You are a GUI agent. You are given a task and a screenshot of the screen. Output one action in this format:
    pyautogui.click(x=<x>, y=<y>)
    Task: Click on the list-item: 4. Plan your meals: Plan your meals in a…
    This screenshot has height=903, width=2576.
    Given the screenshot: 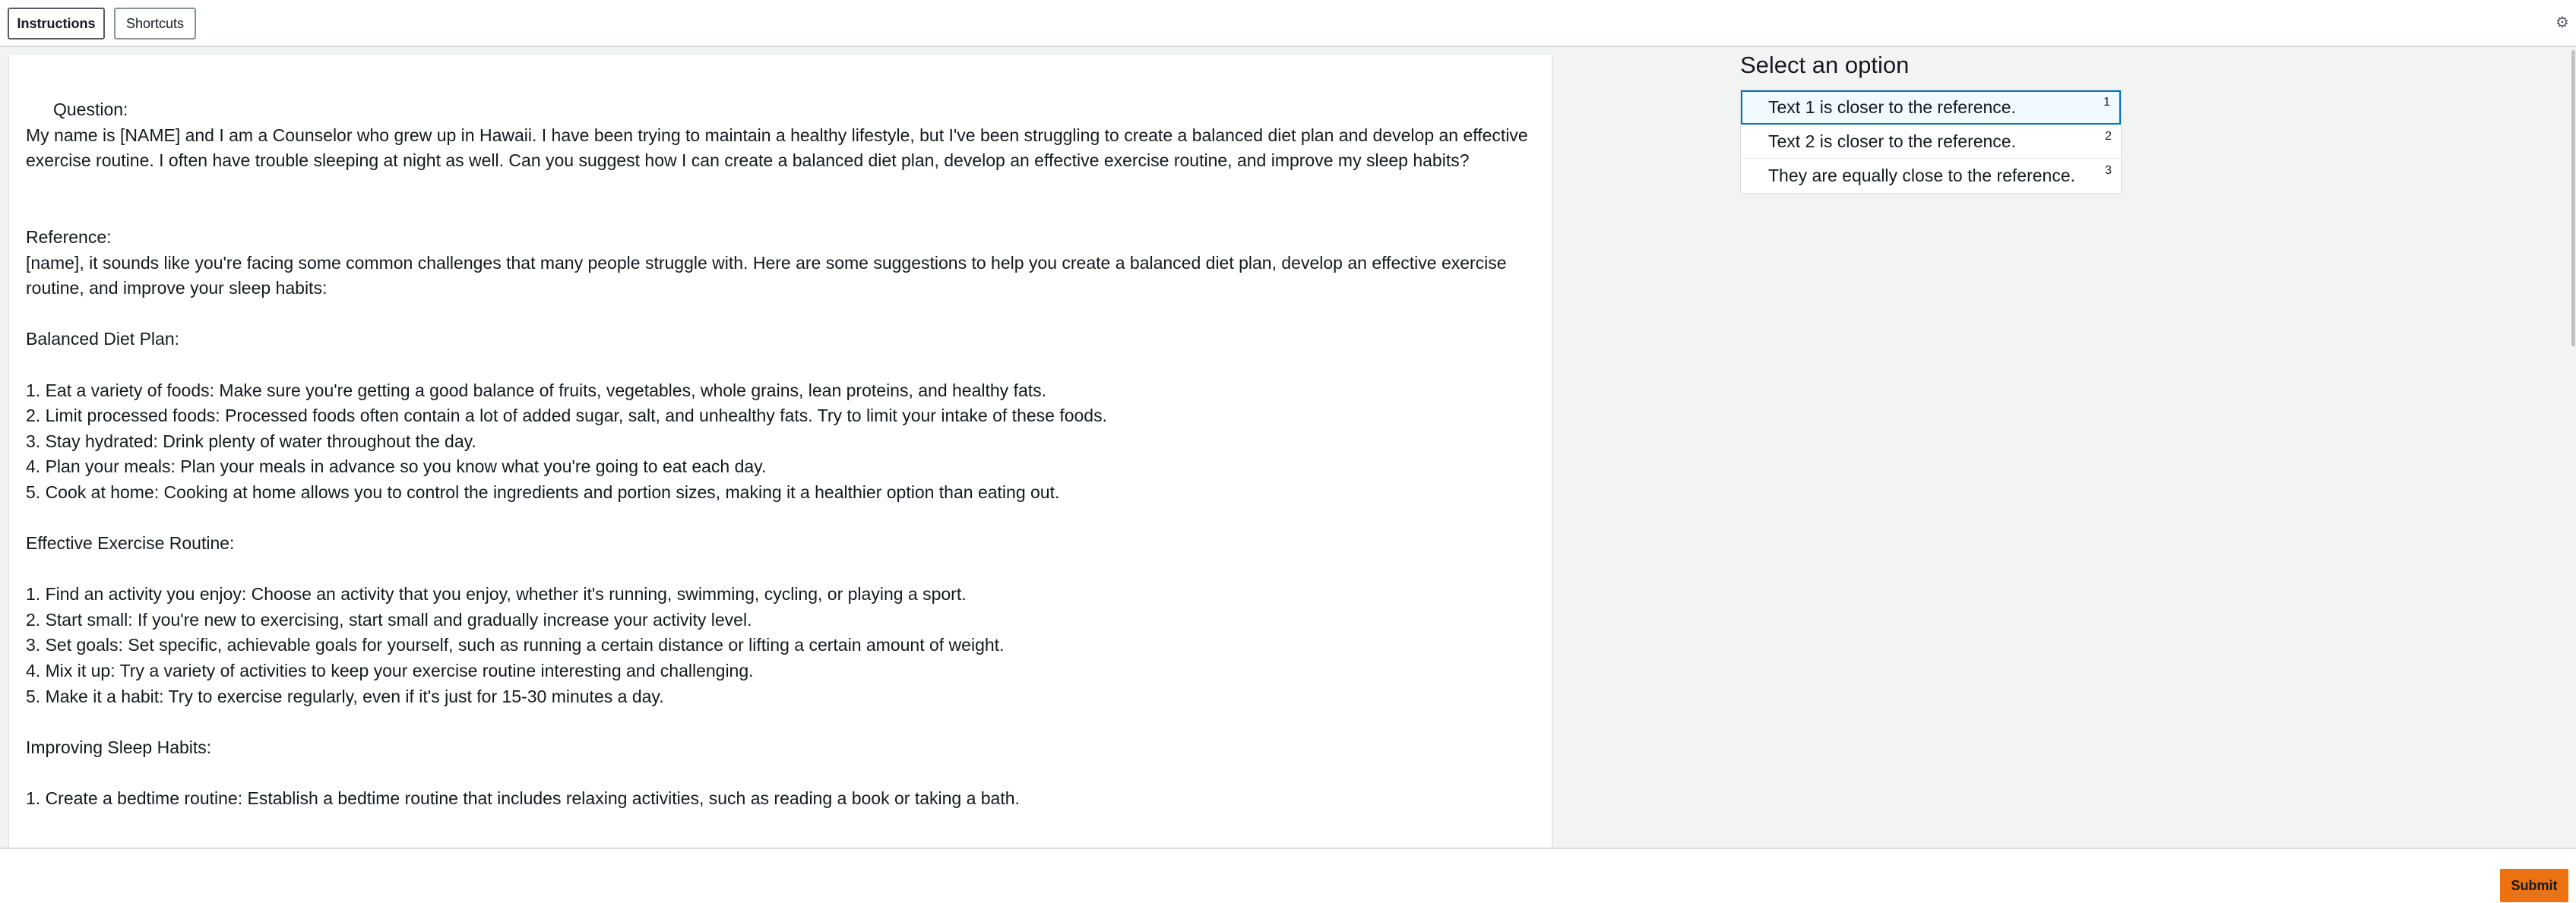 What is the action you would take?
    pyautogui.click(x=397, y=466)
    